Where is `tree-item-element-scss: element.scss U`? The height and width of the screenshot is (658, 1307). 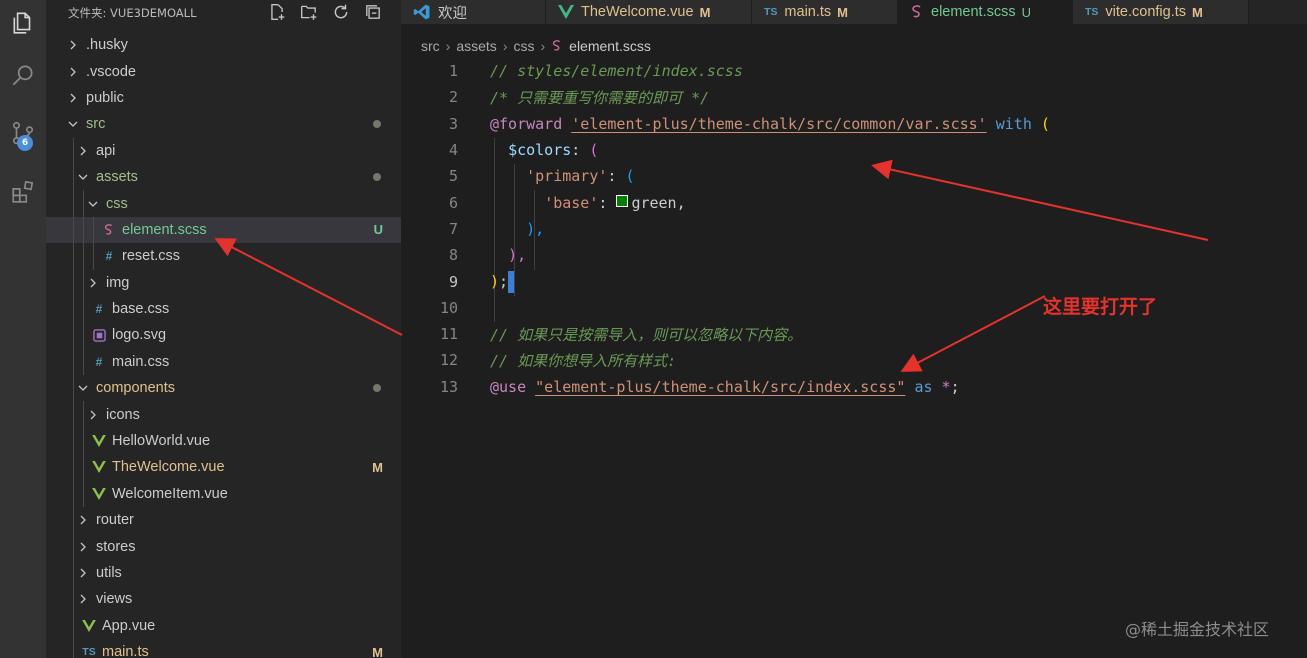 tree-item-element-scss: element.scss U is located at coordinates (223, 230).